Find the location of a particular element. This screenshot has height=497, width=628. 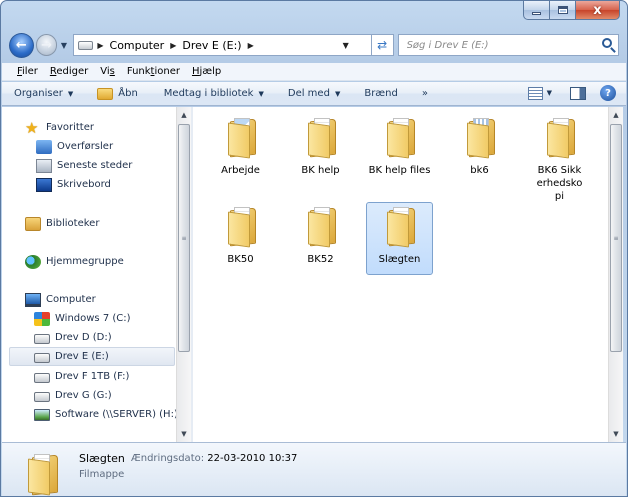

minimize-icon is located at coordinates (536, 13).